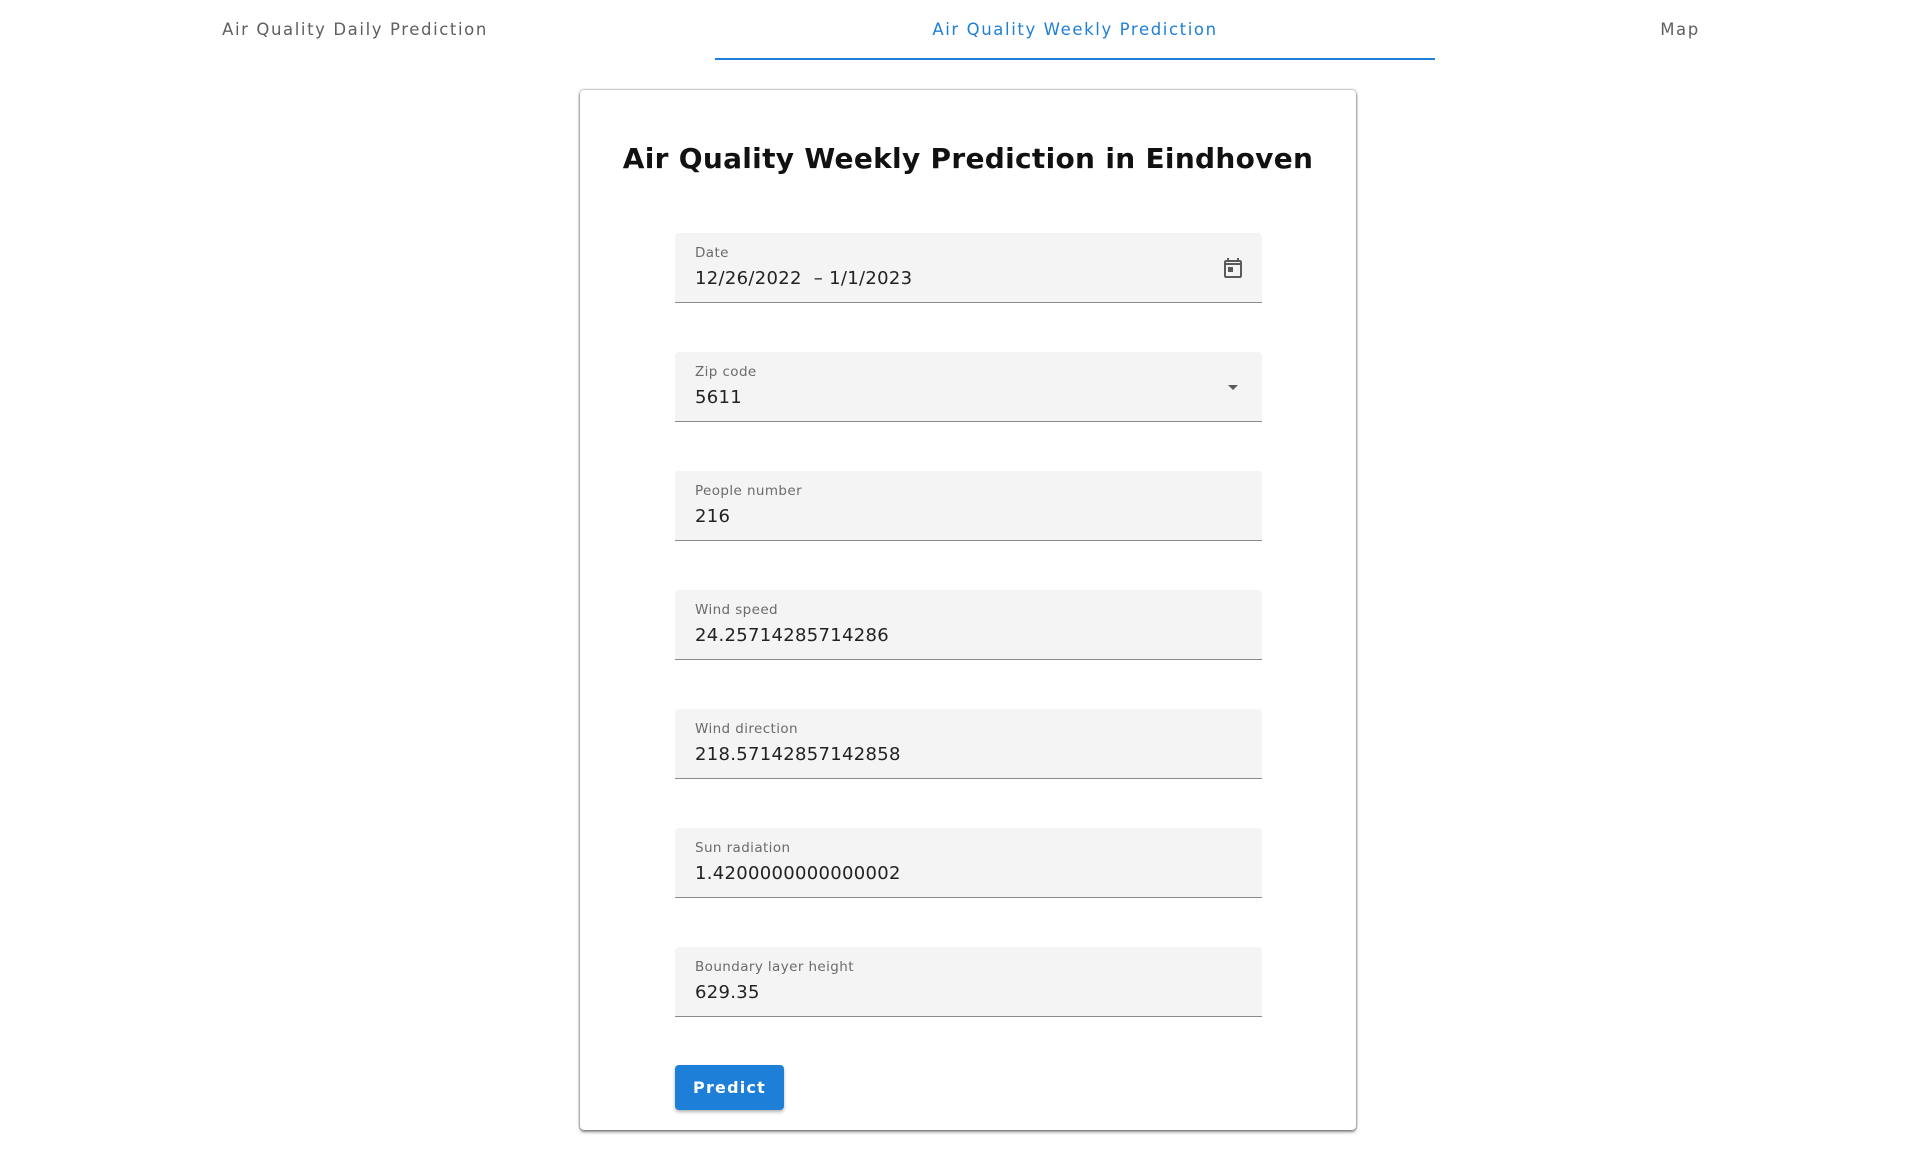  Describe the element at coordinates (729, 1087) in the screenshot. I see `predict-button: Predict` at that location.